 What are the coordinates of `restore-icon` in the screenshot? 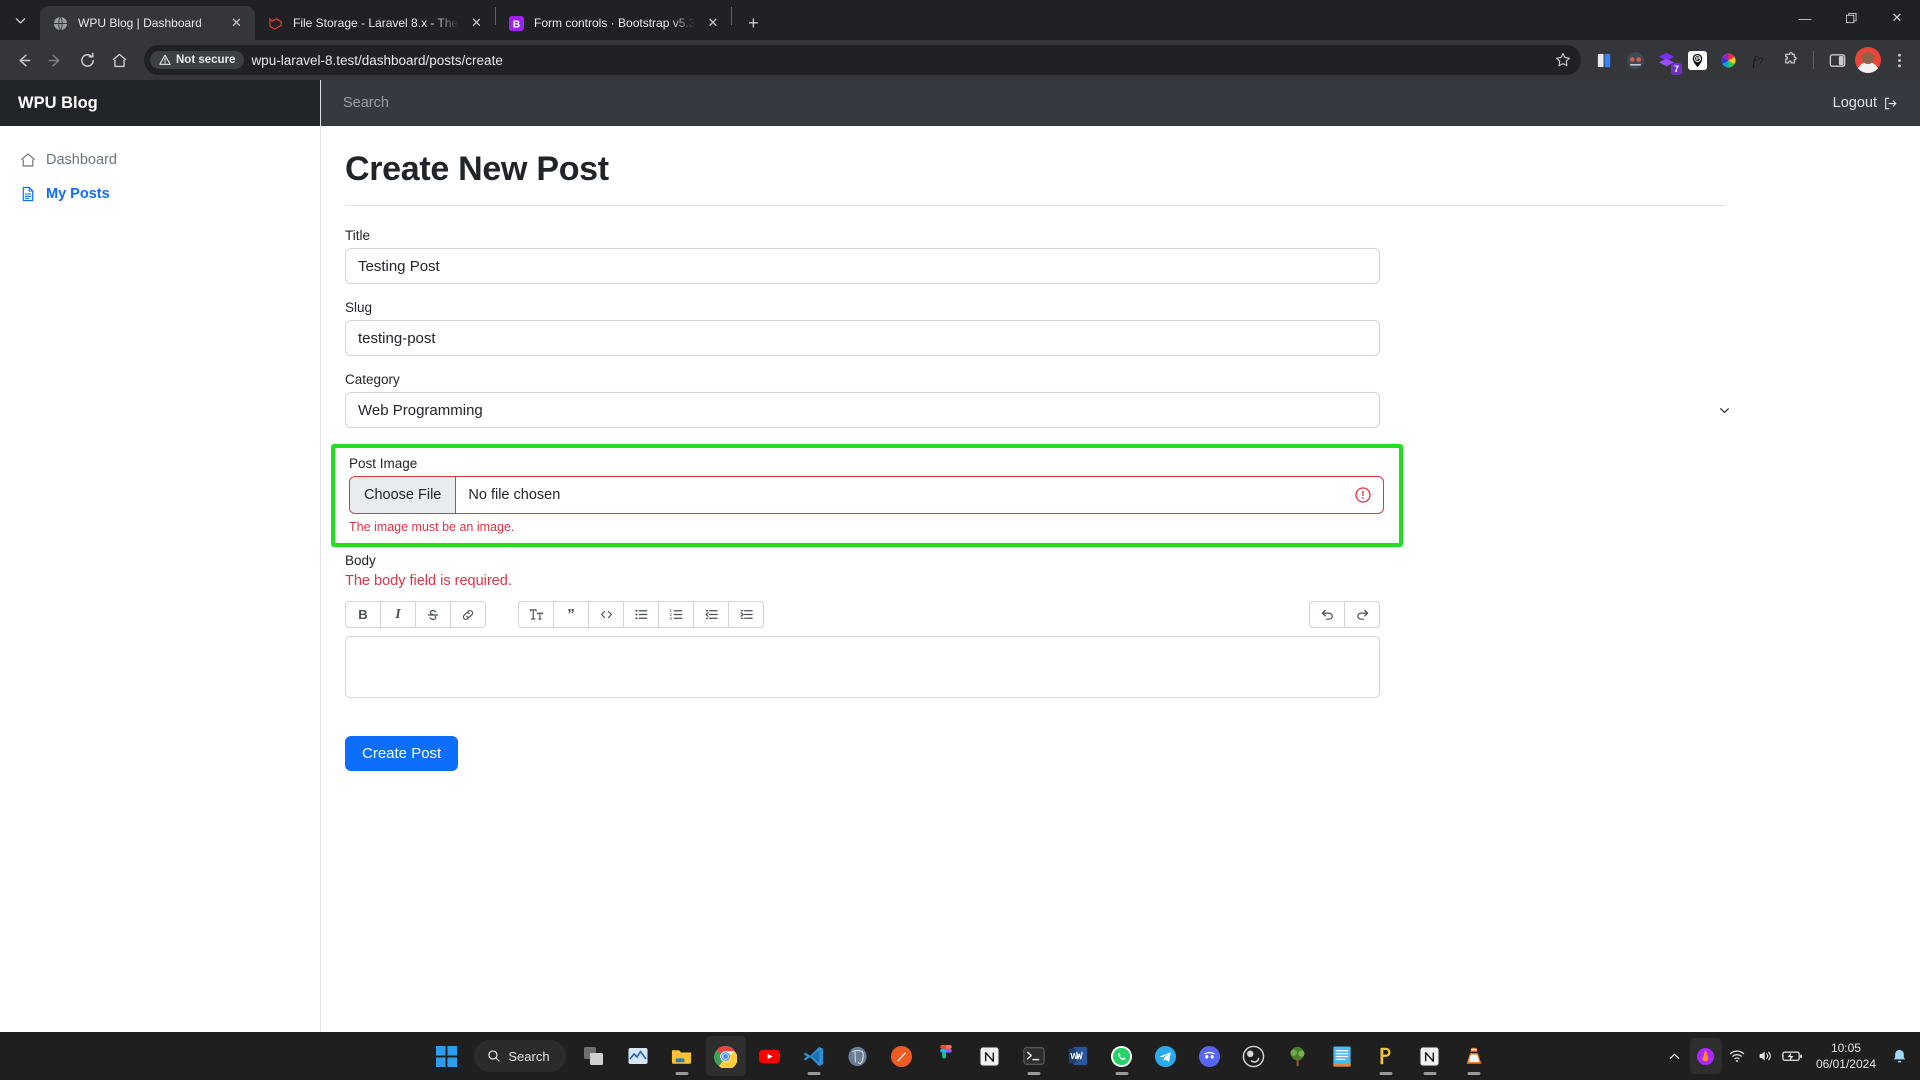 It's located at (1851, 18).